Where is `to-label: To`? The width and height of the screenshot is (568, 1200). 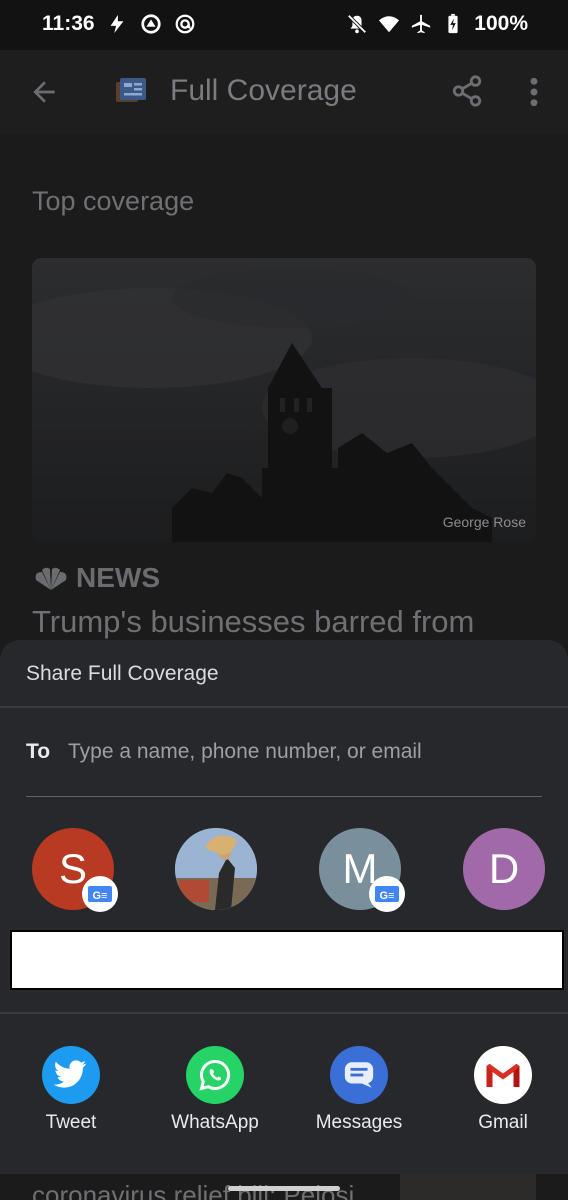
to-label: To is located at coordinates (38, 751).